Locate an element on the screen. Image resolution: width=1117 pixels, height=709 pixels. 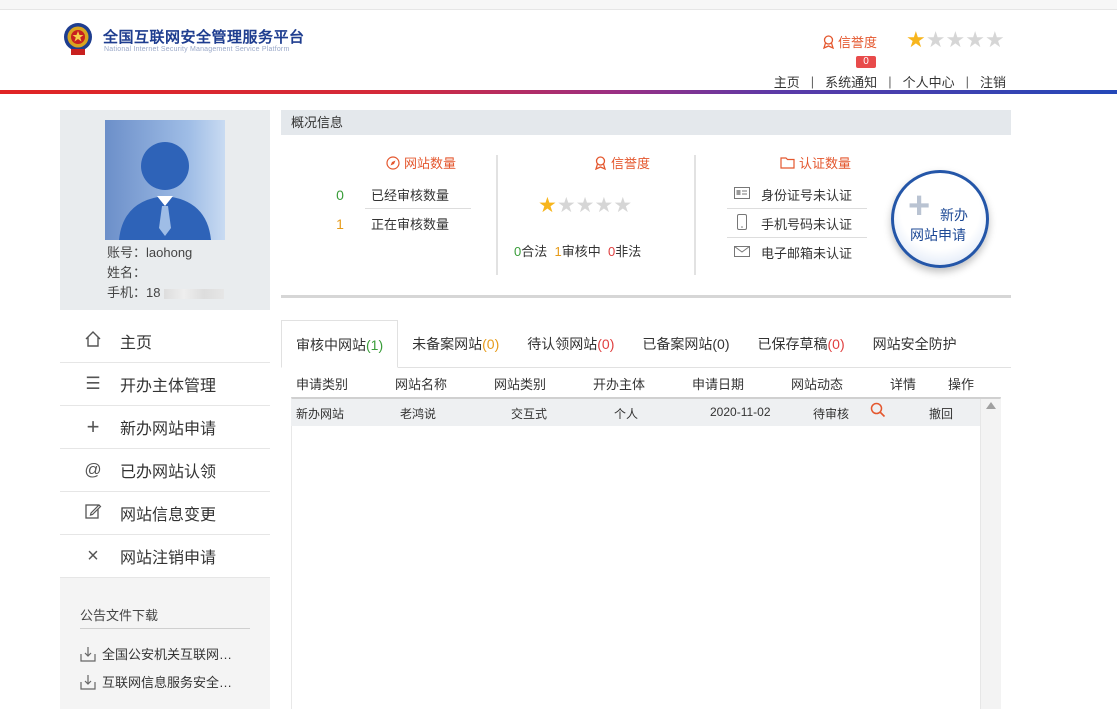
compass-icon is located at coordinates (393, 162).